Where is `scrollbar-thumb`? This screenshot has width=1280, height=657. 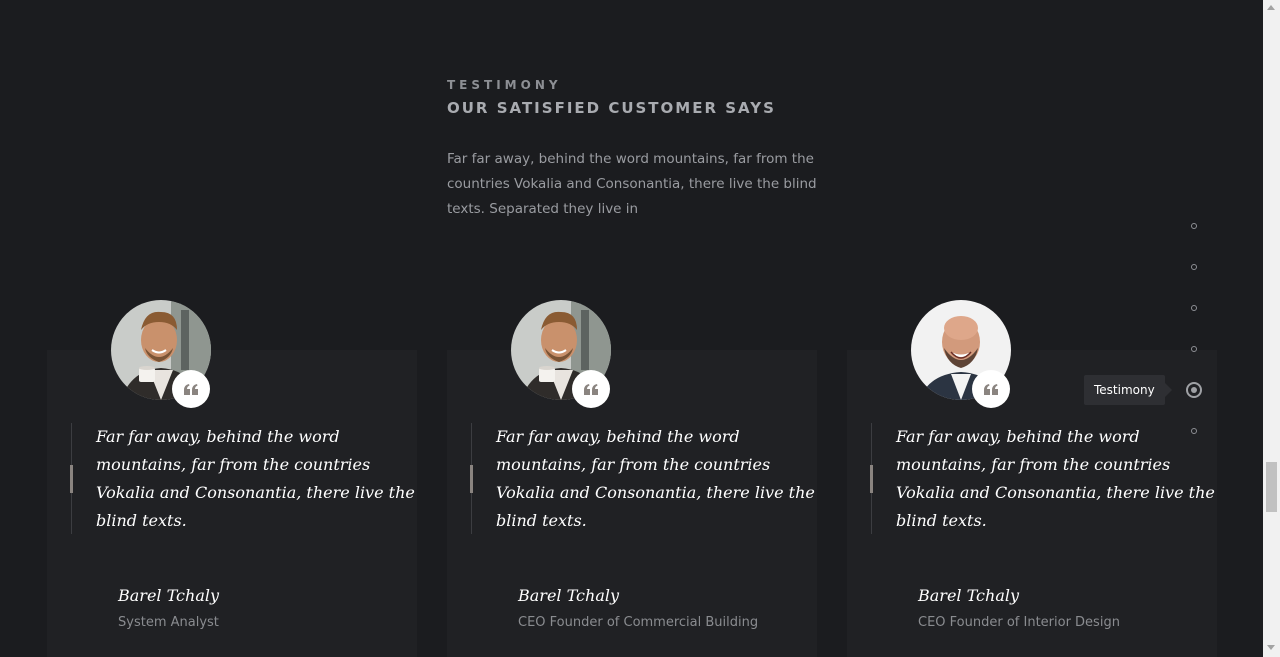
scrollbar-thumb is located at coordinates (1271, 487).